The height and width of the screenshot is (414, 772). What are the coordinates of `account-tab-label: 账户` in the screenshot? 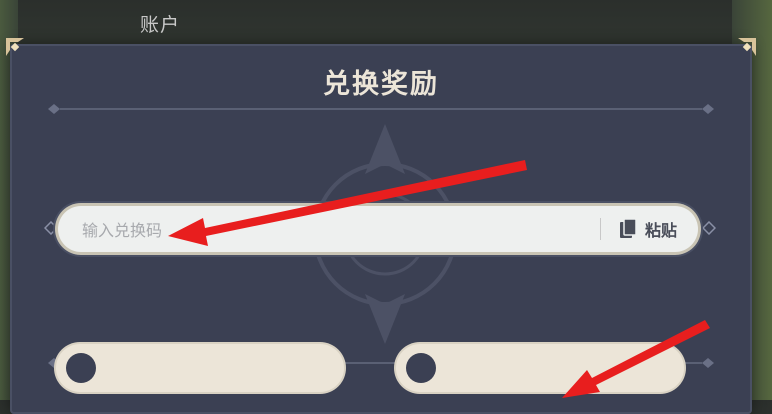 It's located at (160, 23).